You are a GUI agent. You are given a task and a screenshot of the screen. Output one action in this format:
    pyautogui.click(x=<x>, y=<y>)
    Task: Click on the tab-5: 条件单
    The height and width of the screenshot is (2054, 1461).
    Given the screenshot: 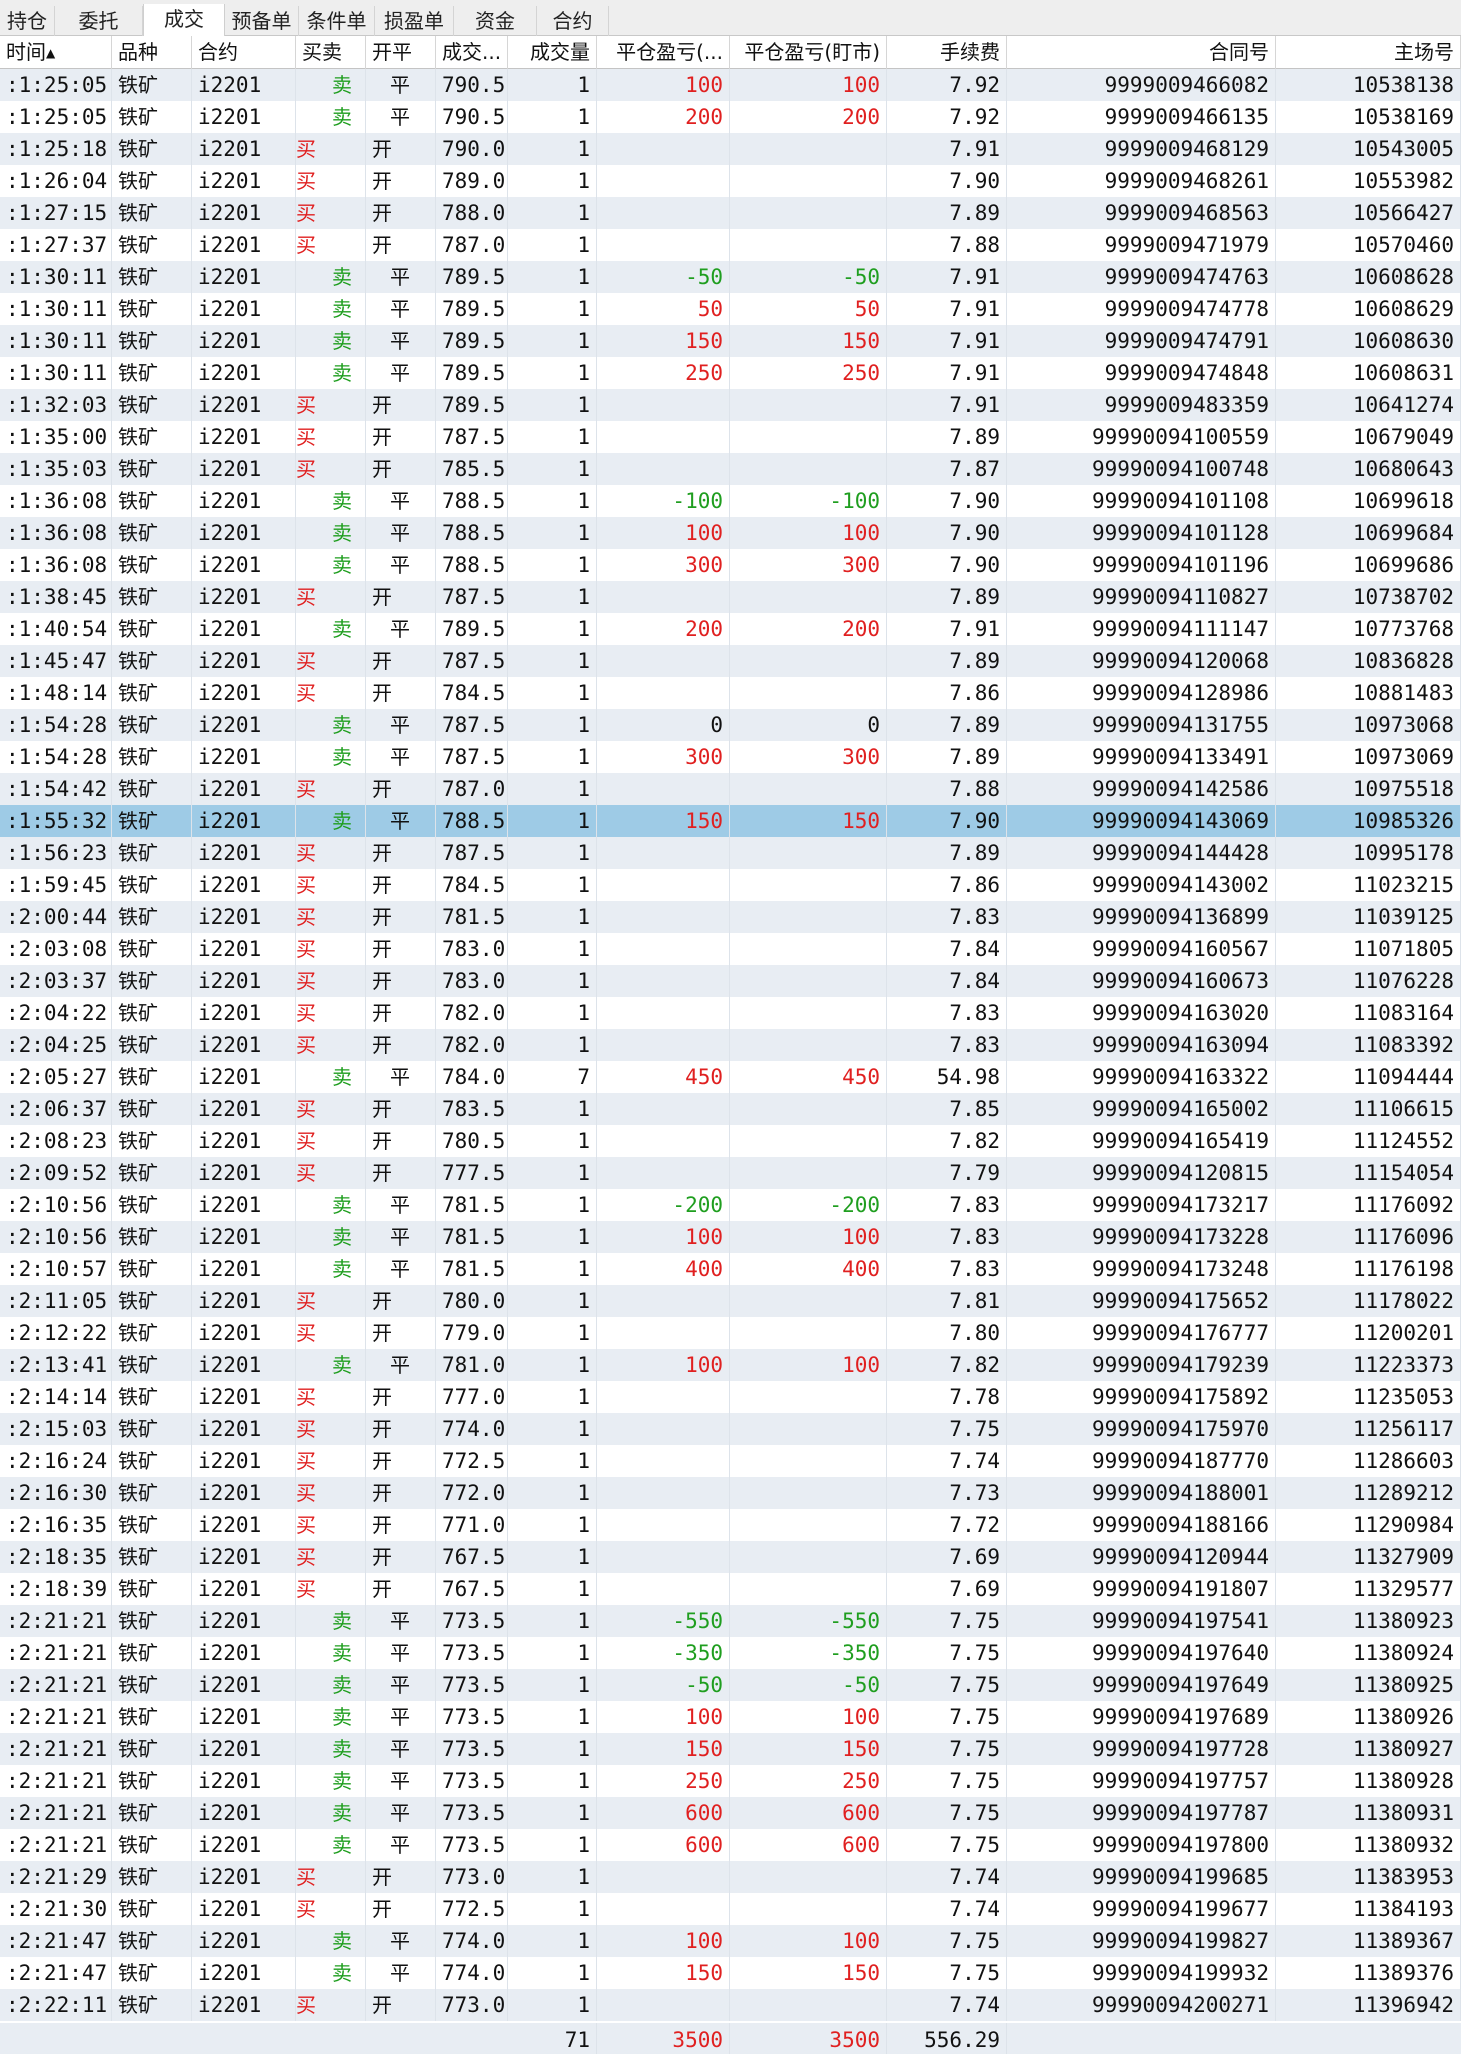 What is the action you would take?
    pyautogui.click(x=337, y=21)
    